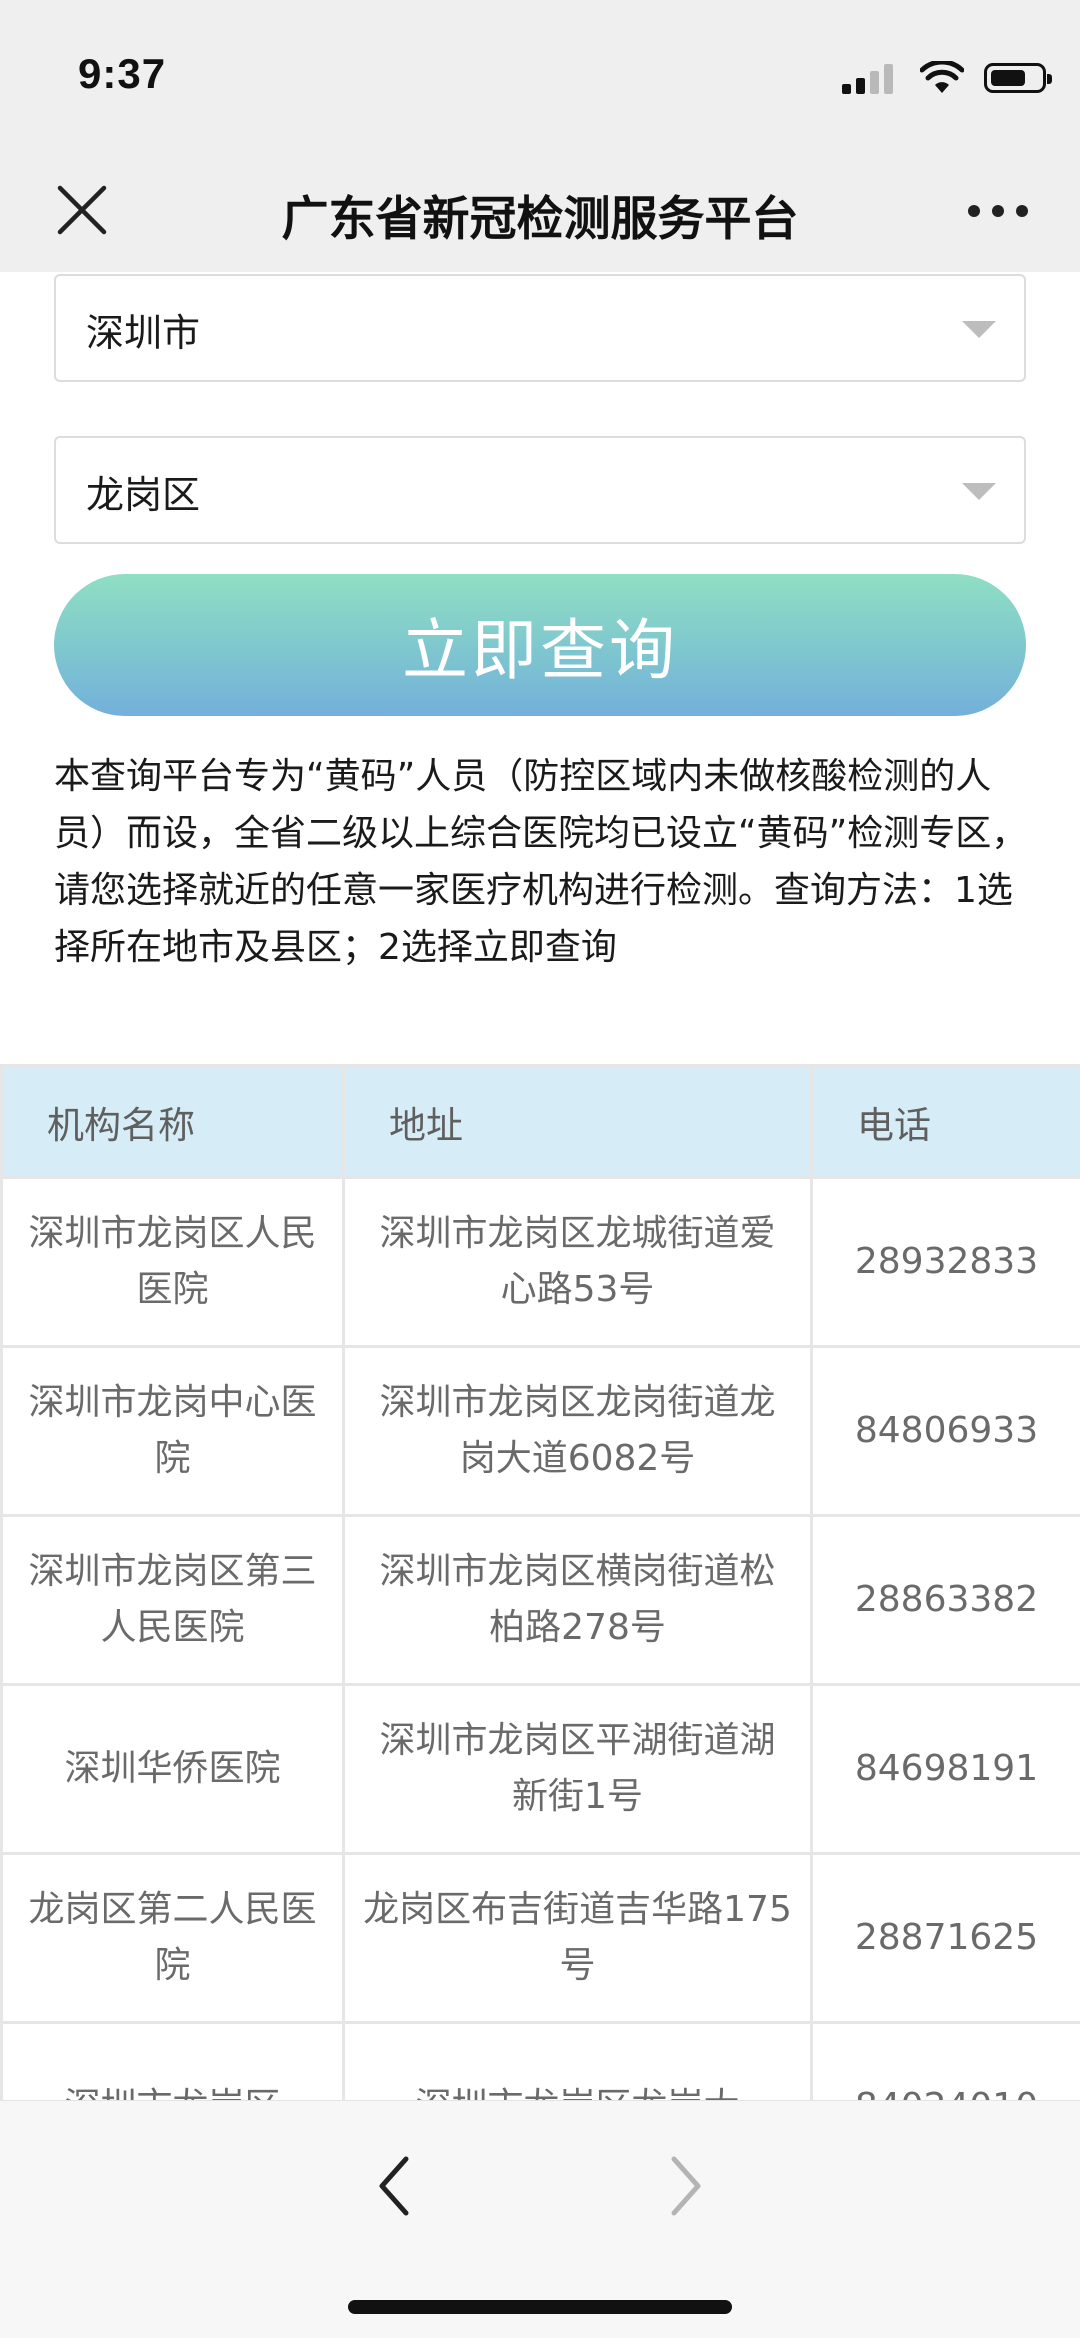  I want to click on back-arrow-icon, so click(395, 2186).